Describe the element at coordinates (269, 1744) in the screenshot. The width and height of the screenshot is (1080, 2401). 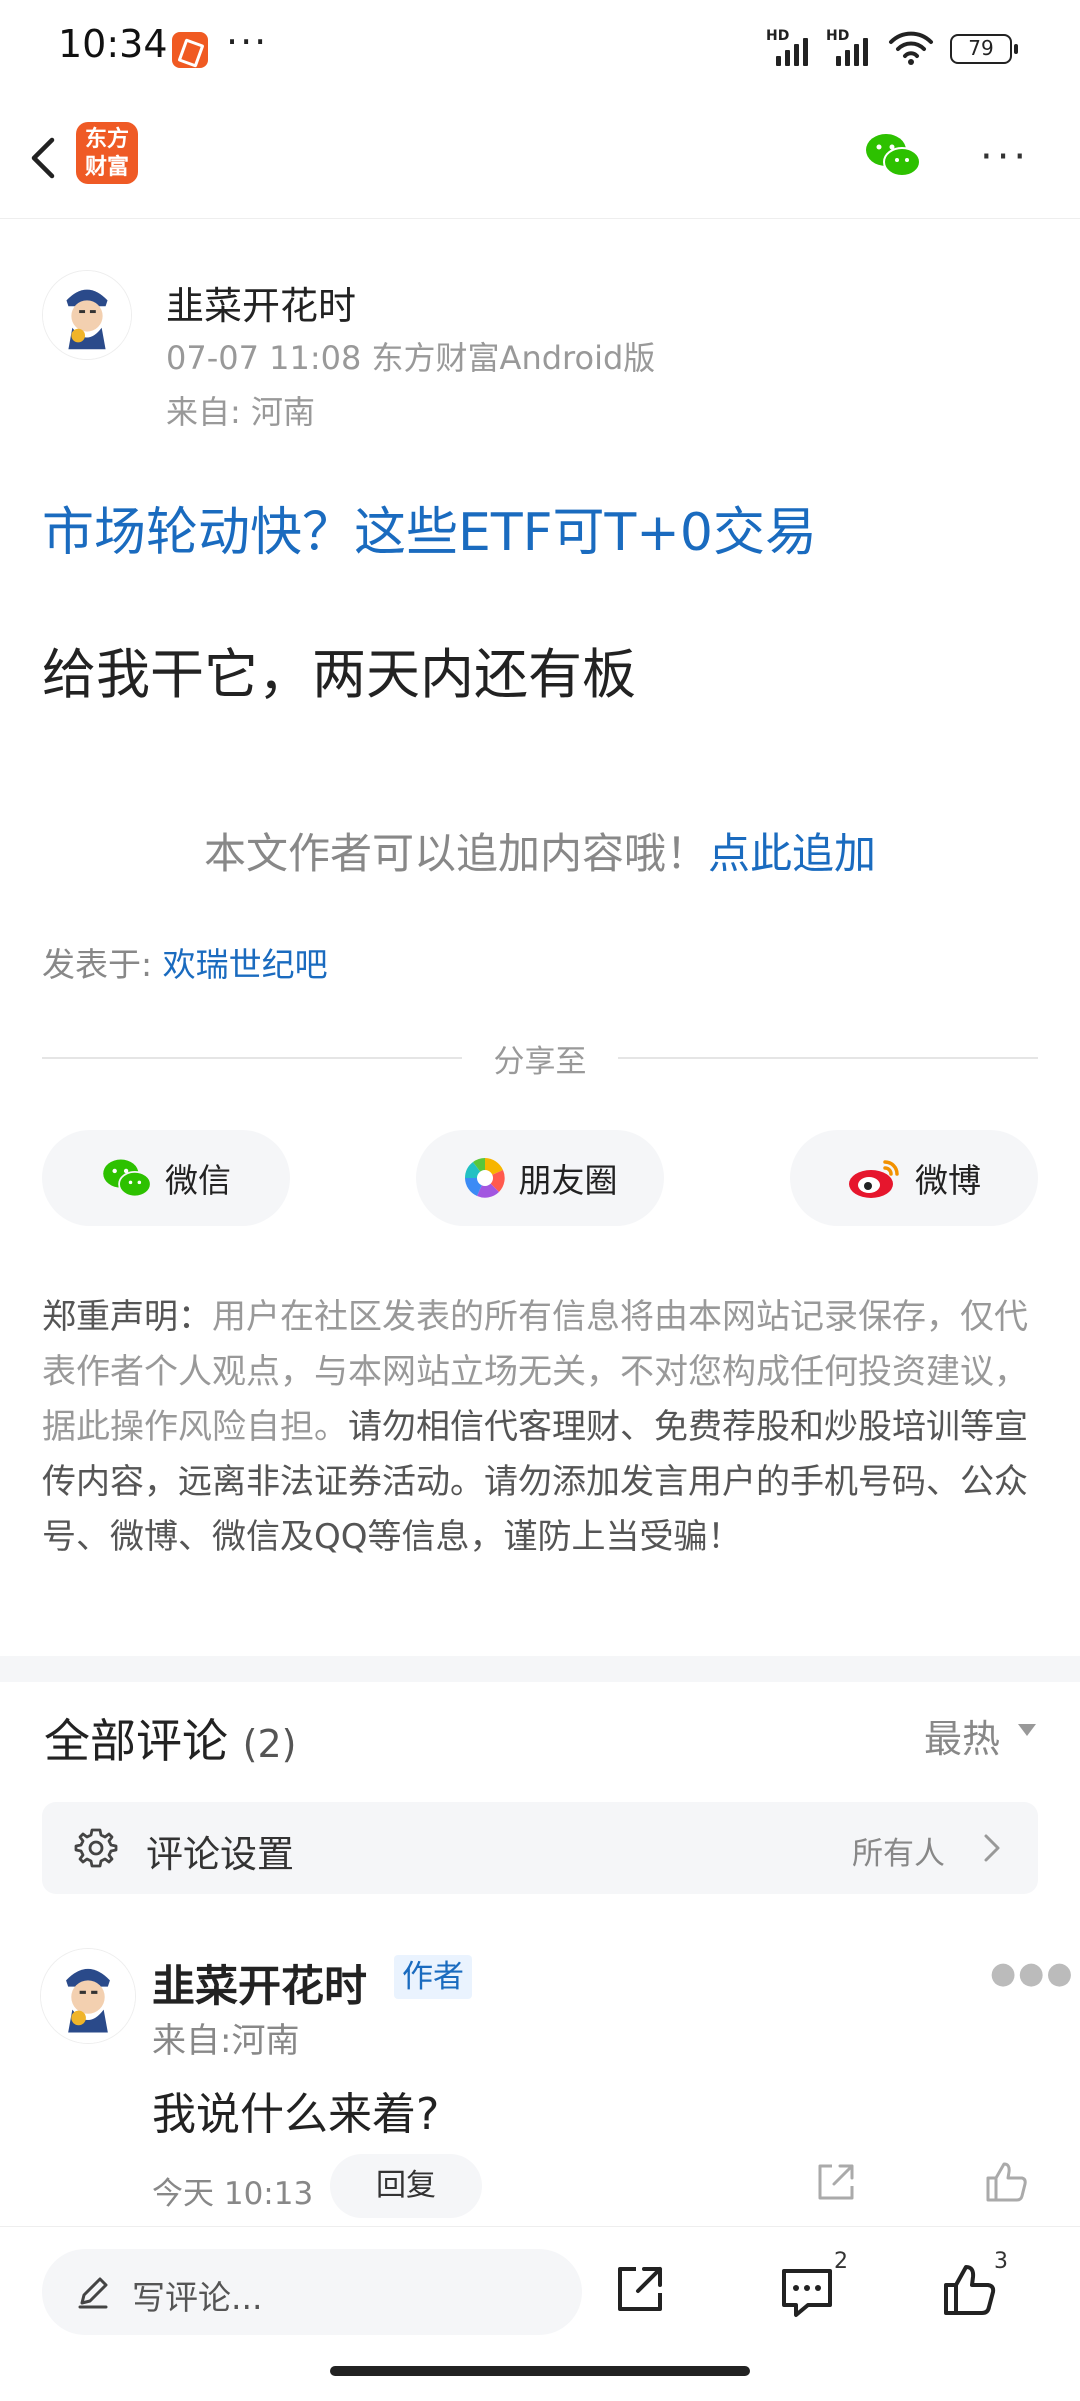
I see `comments-count: (2)` at that location.